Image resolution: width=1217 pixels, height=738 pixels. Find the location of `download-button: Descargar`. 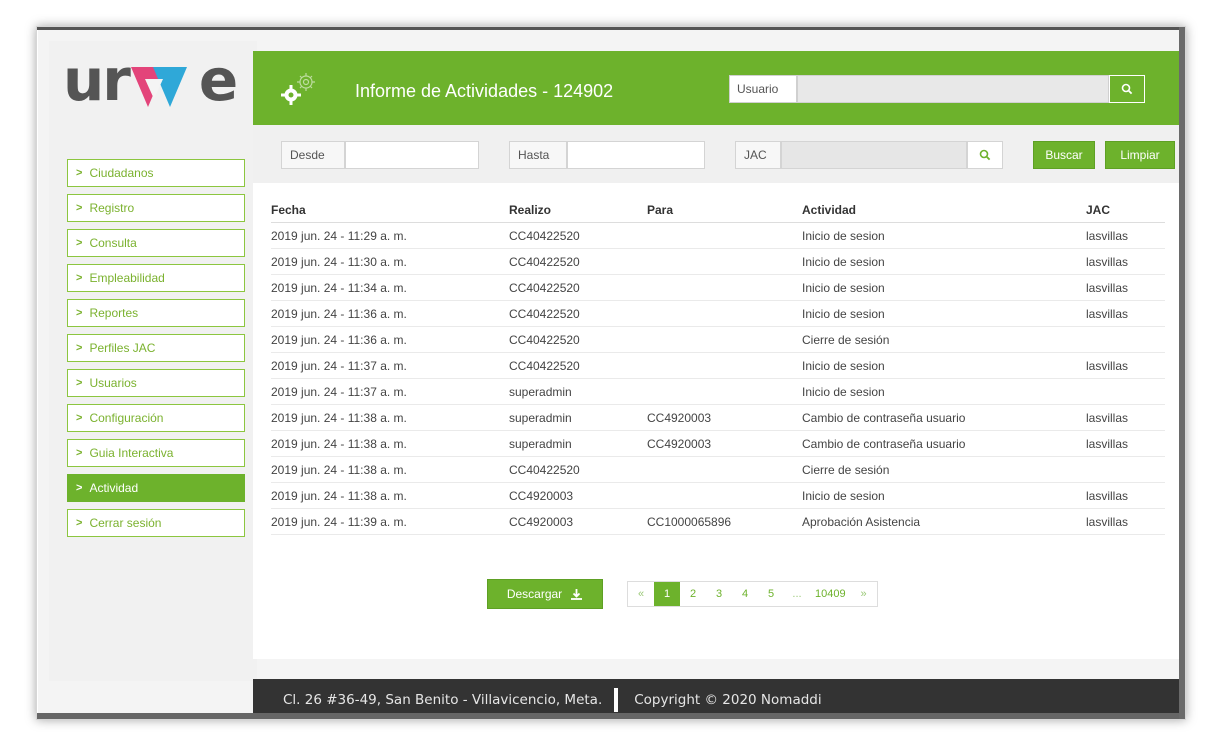

download-button: Descargar is located at coordinates (545, 594).